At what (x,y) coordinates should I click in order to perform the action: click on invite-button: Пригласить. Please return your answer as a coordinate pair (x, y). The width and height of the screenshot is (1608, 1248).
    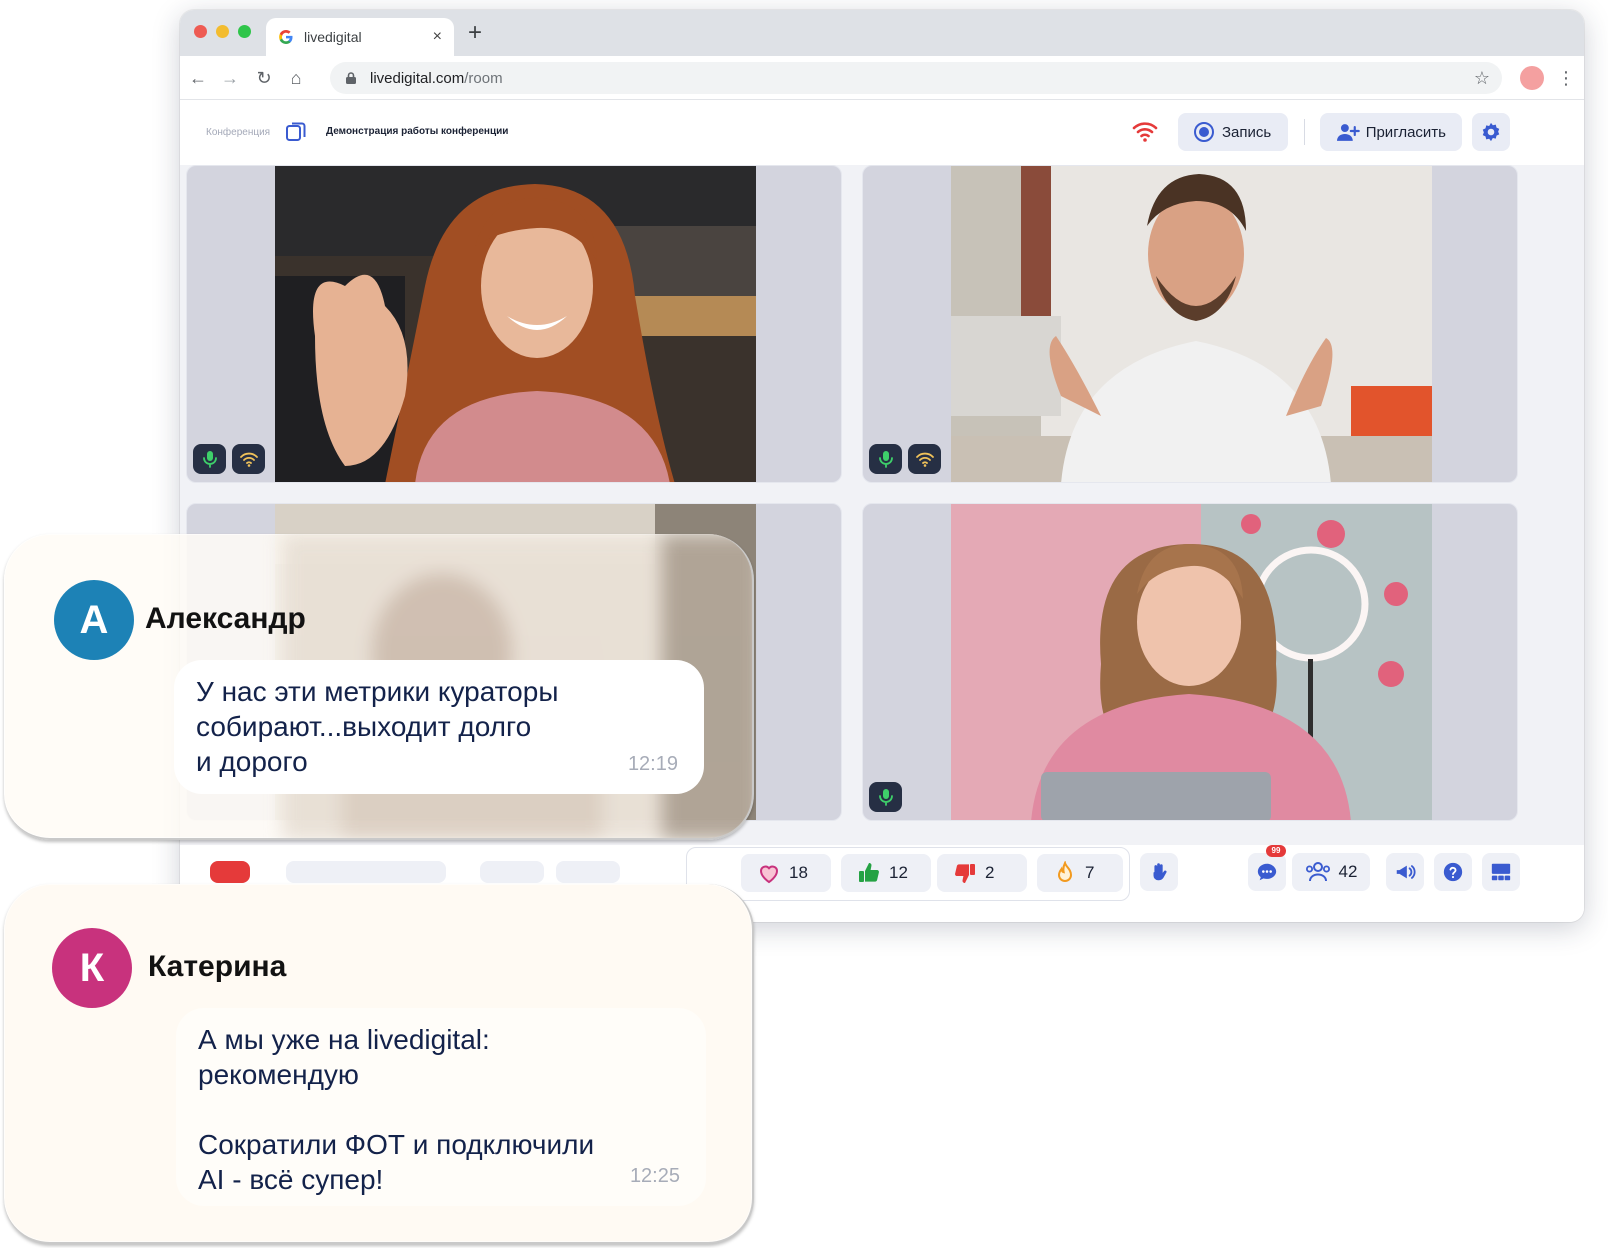
    Looking at the image, I should click on (1391, 132).